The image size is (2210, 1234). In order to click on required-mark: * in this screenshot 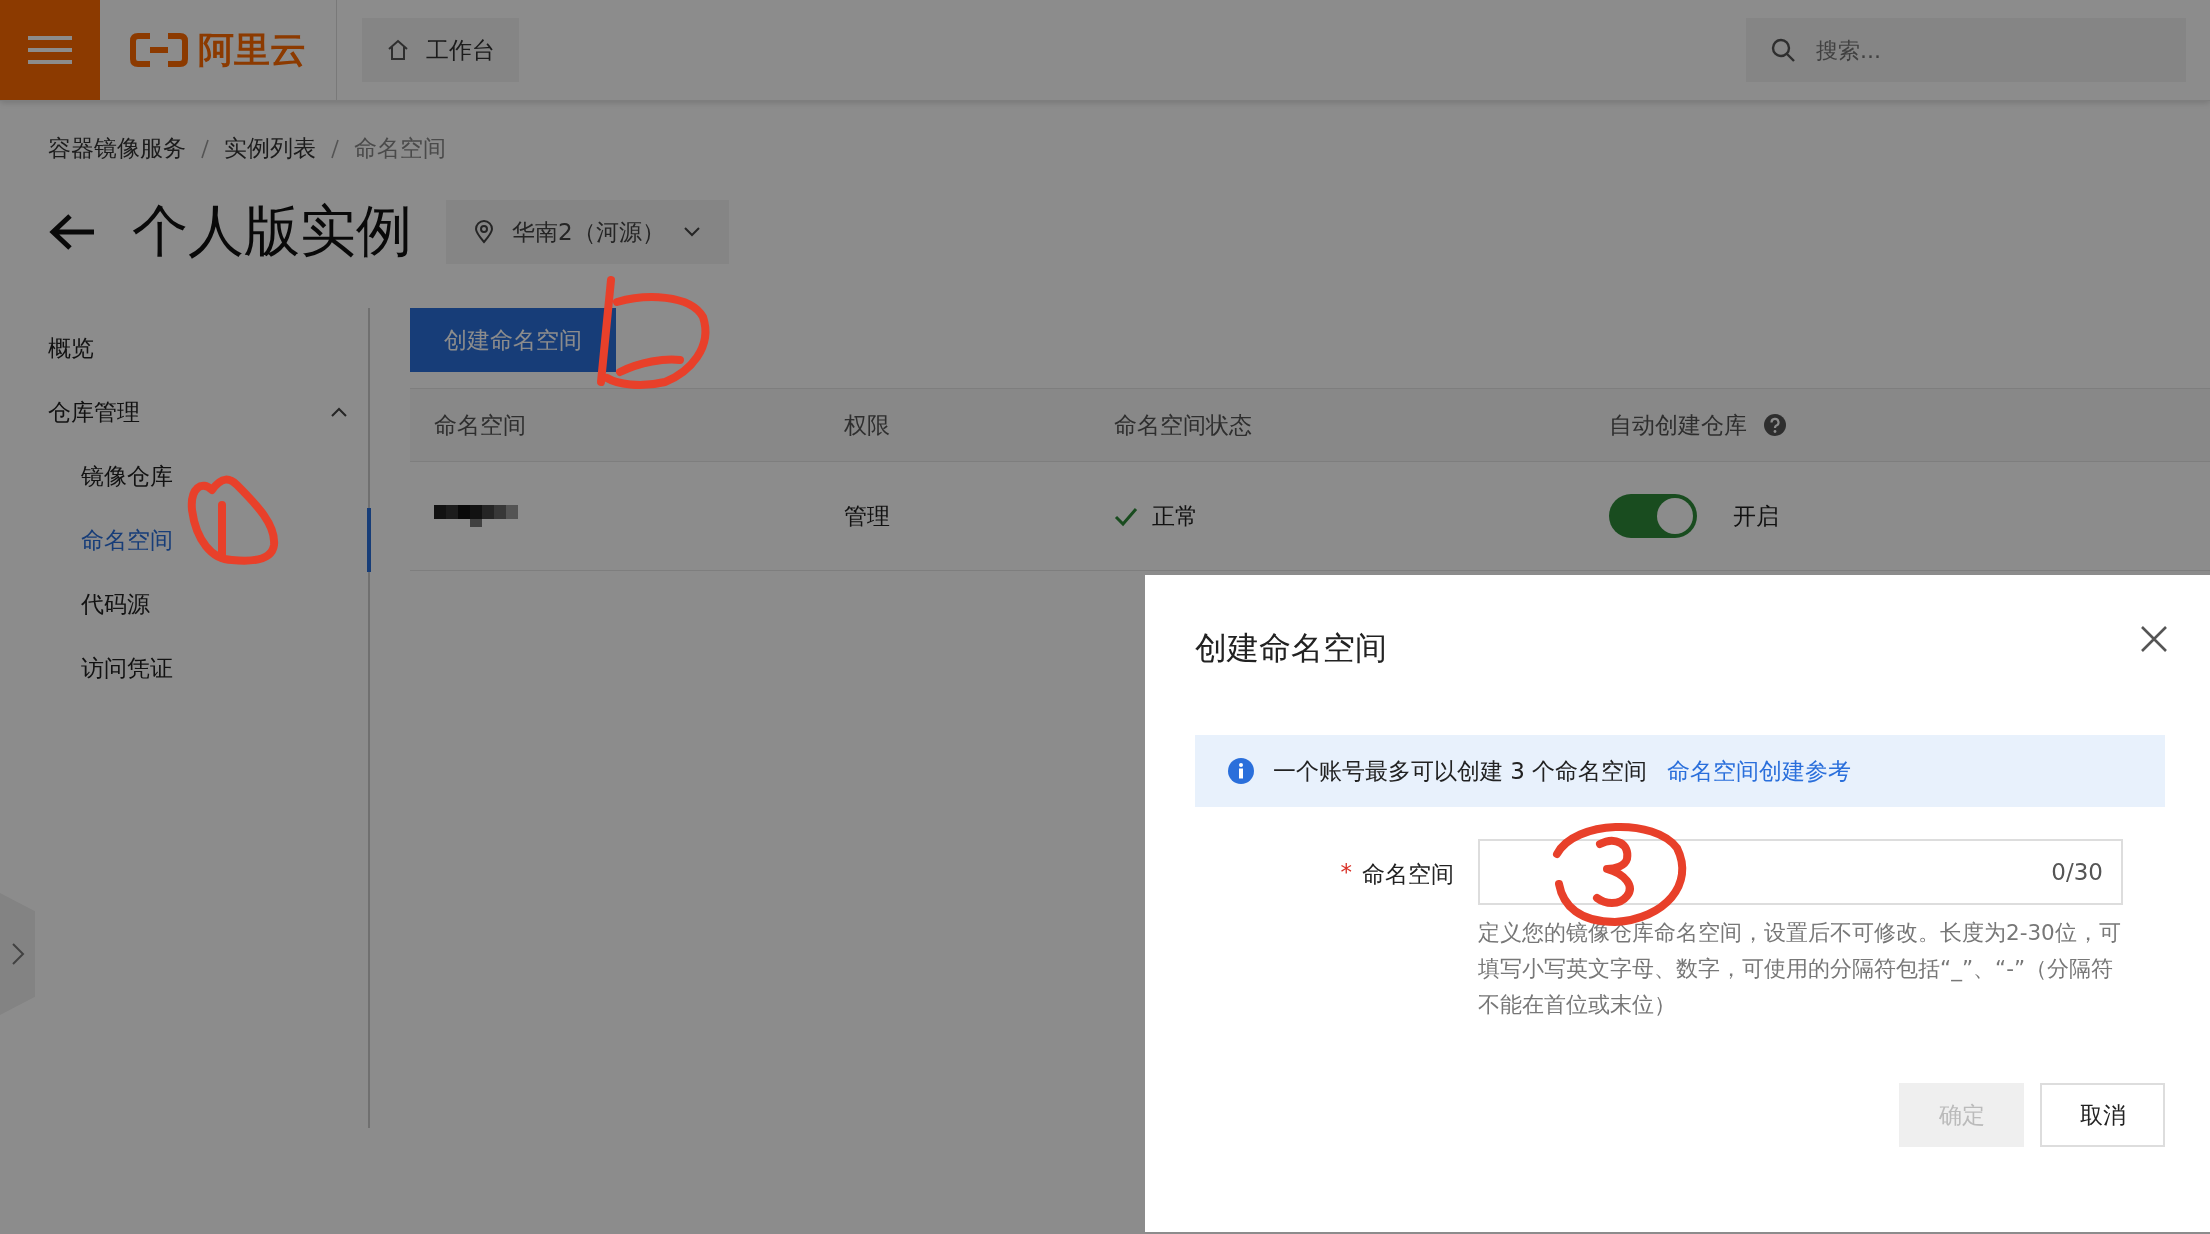, I will do `click(1346, 872)`.